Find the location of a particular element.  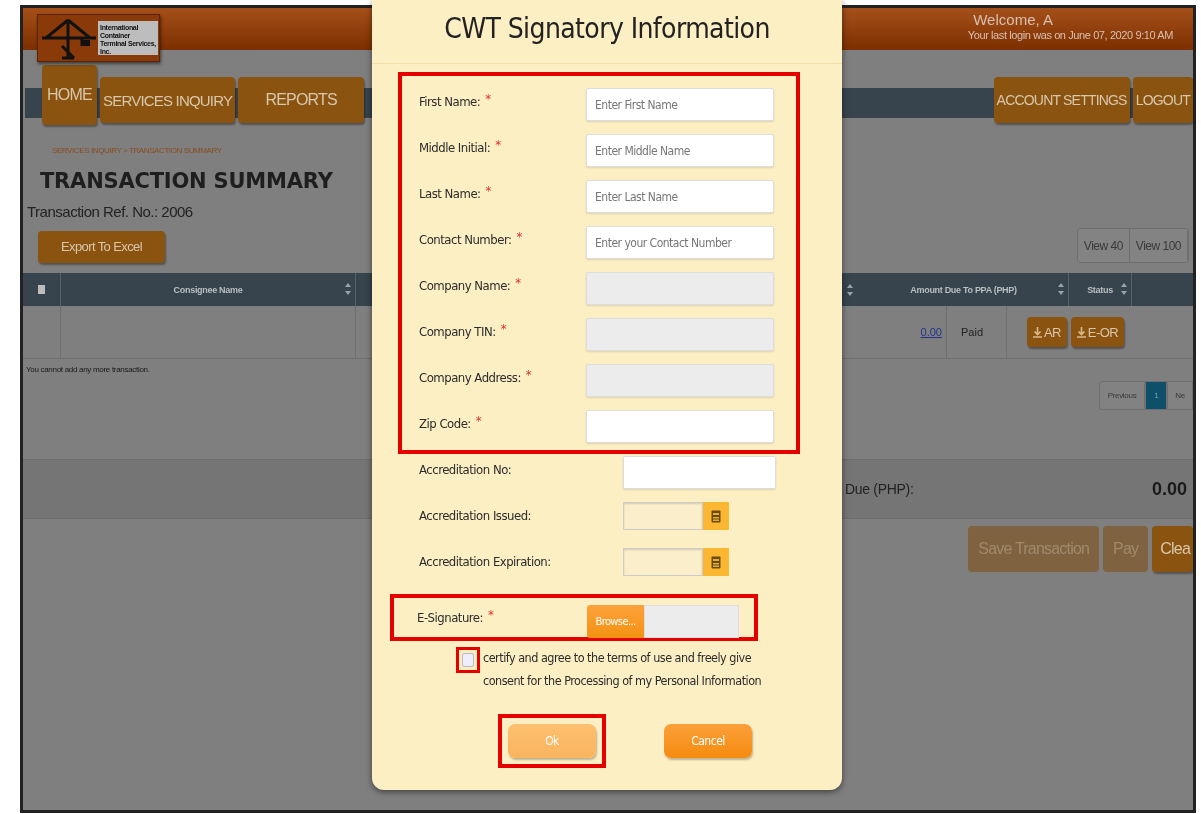

field-label: Accreditation No: is located at coordinates (465, 469).